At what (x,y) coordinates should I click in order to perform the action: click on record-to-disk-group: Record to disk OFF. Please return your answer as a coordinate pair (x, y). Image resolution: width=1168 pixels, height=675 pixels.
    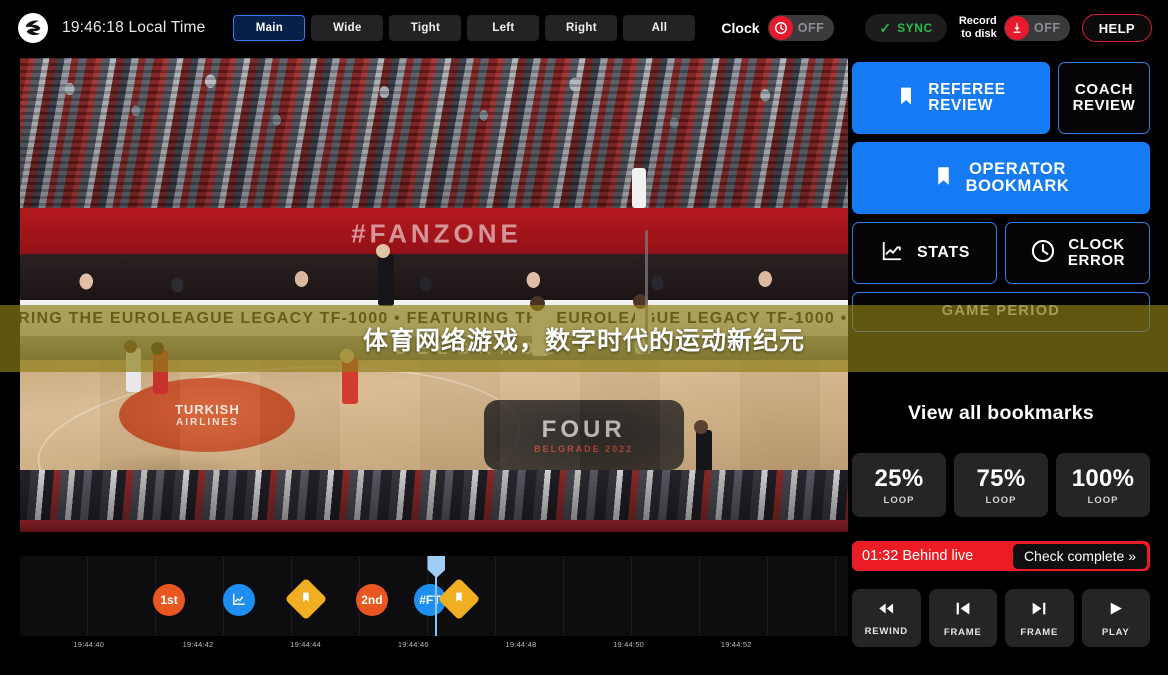
    Looking at the image, I should click on (1014, 28).